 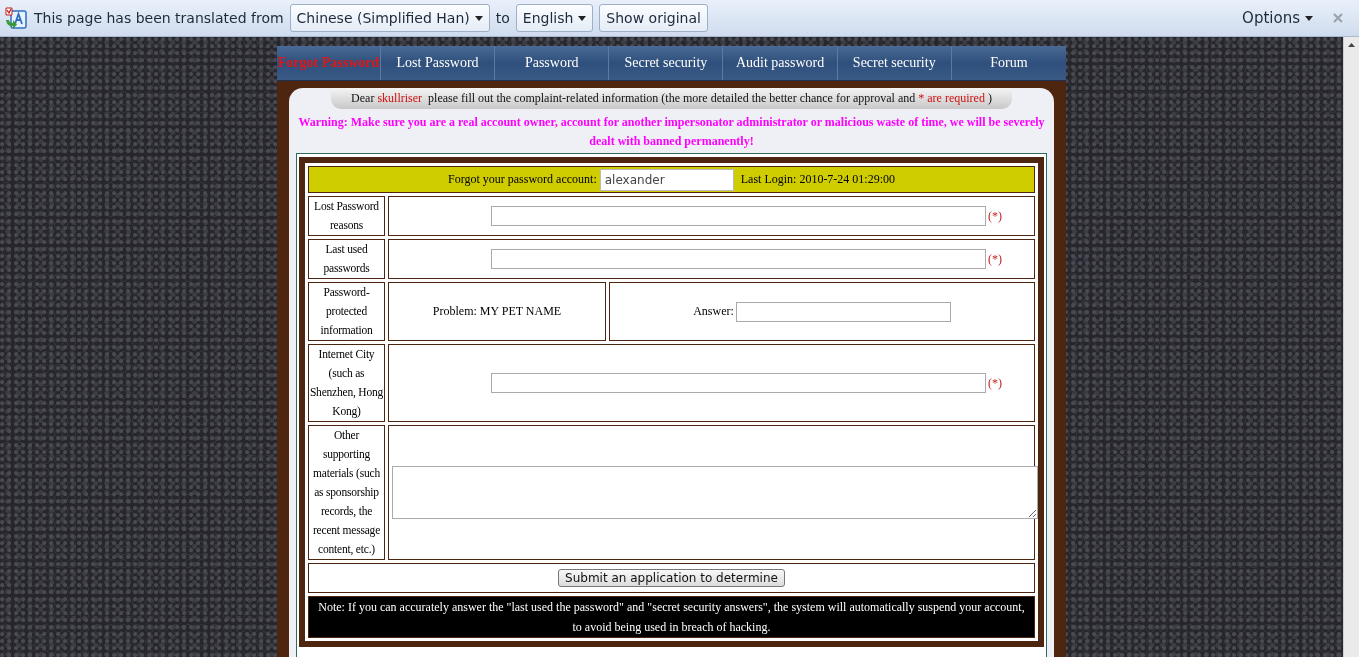 What do you see at coordinates (346, 311) in the screenshot?
I see `row-label: Password-protected information` at bounding box center [346, 311].